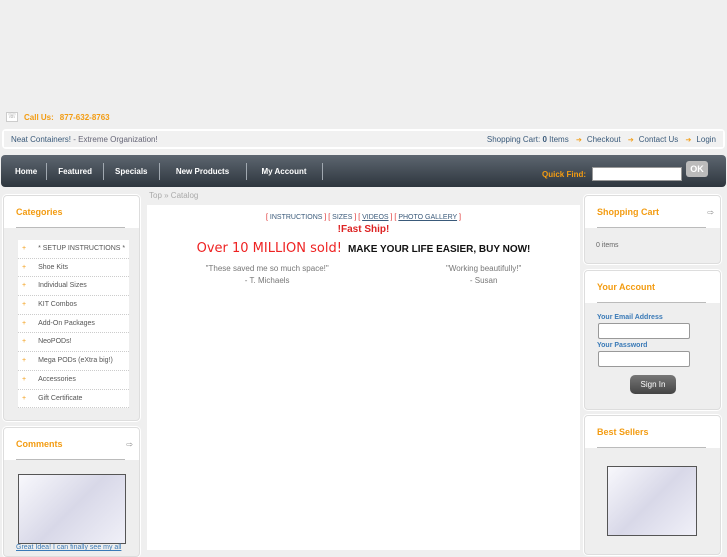  What do you see at coordinates (77, 547) in the screenshot?
I see `comment-link: Great Idea! I can finally see my all` at bounding box center [77, 547].